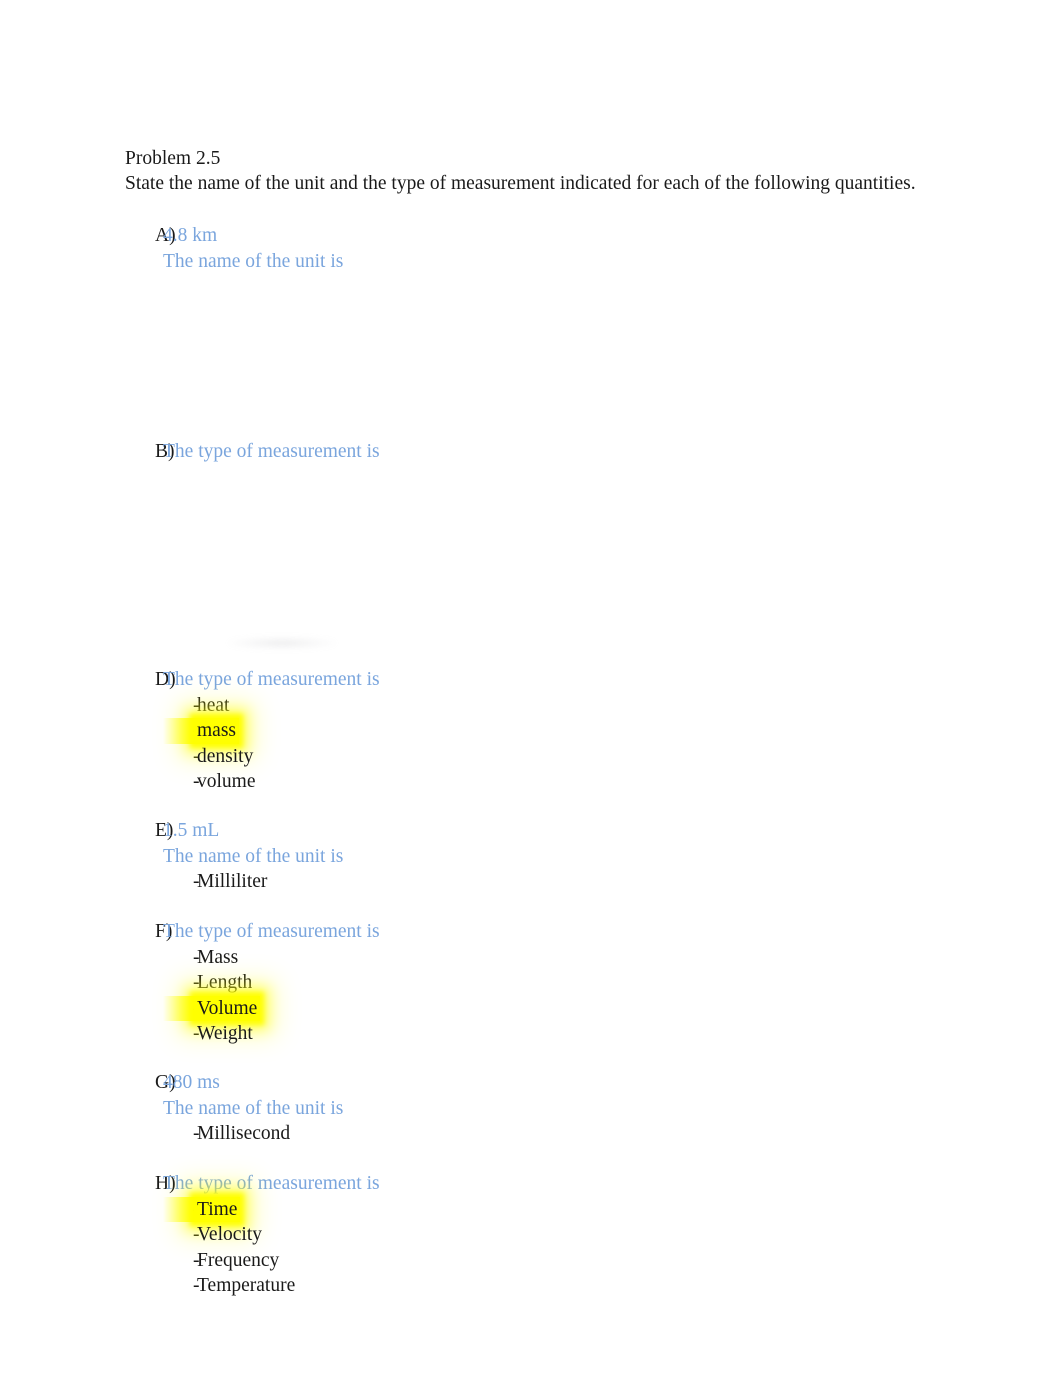  I want to click on item-letter-label: G), so click(165, 1082).